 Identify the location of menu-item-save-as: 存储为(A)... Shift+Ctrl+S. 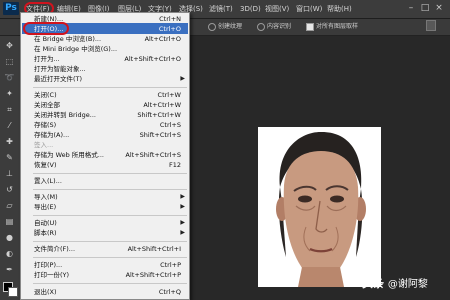
(105, 135).